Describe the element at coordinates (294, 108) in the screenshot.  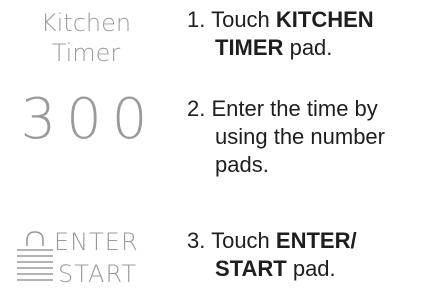
I see `step-text: Enter the time by` at that location.